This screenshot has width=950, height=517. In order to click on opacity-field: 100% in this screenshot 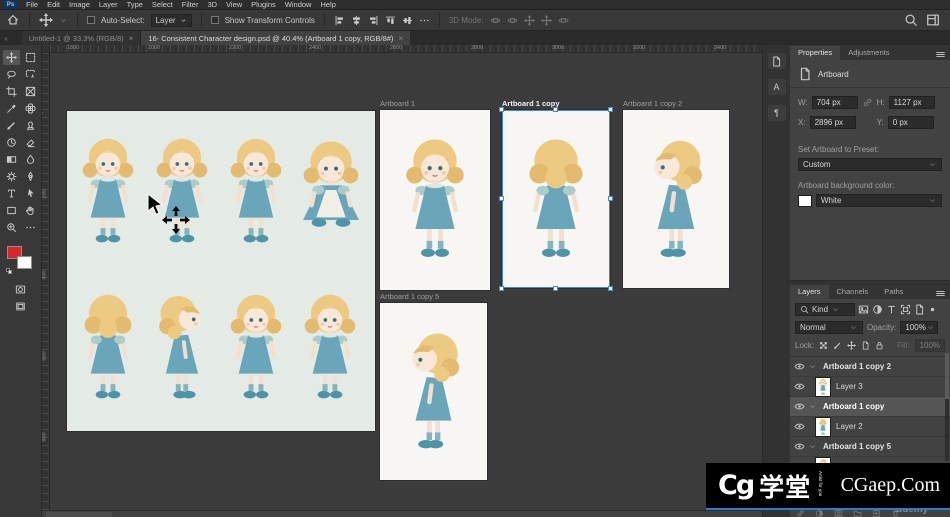, I will do `click(919, 327)`.